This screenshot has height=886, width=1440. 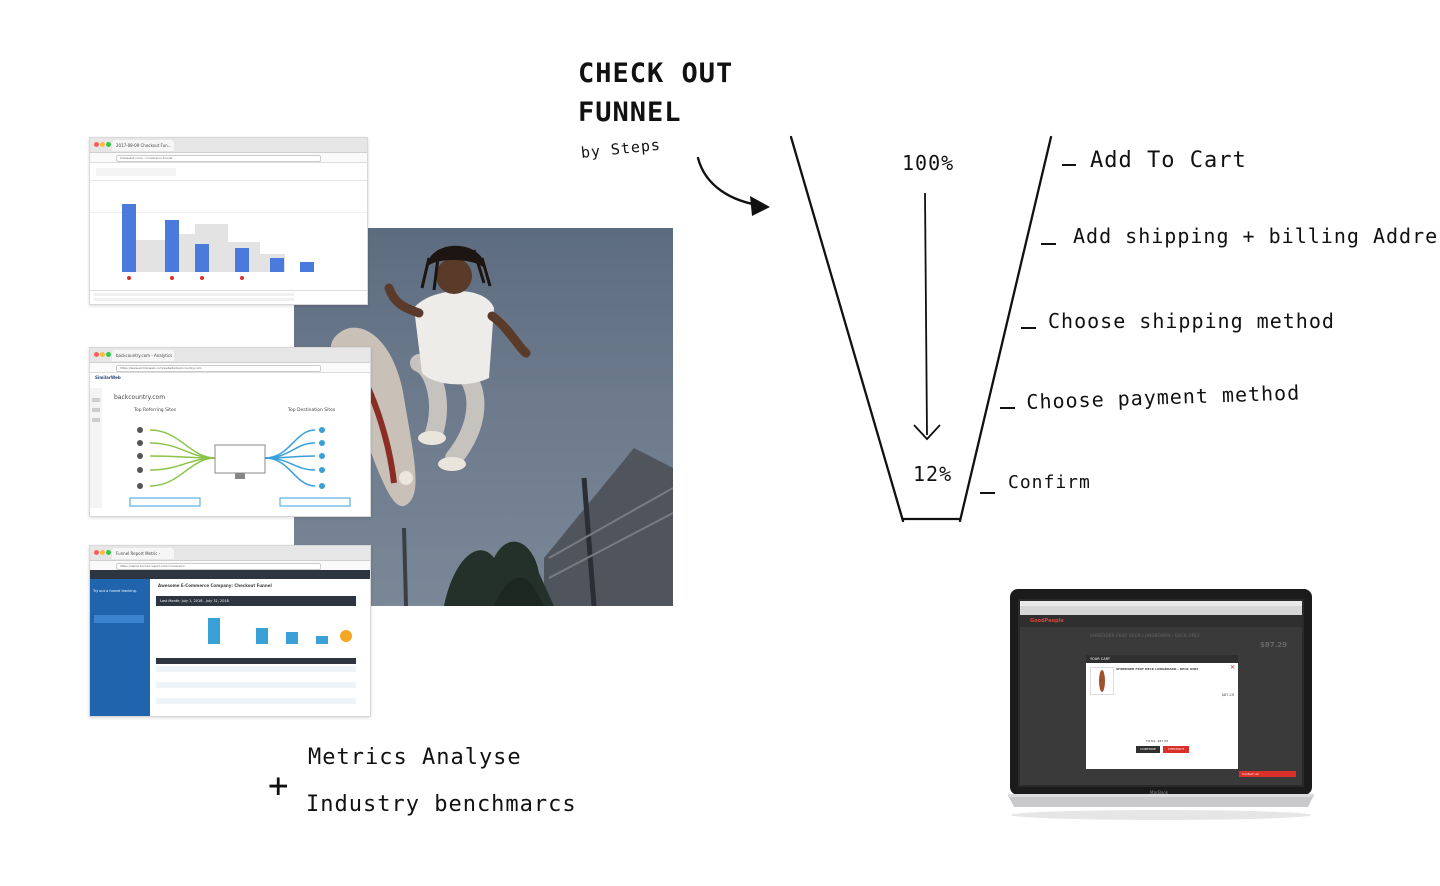 I want to click on funnel-step-5: Confirm, so click(x=1049, y=482).